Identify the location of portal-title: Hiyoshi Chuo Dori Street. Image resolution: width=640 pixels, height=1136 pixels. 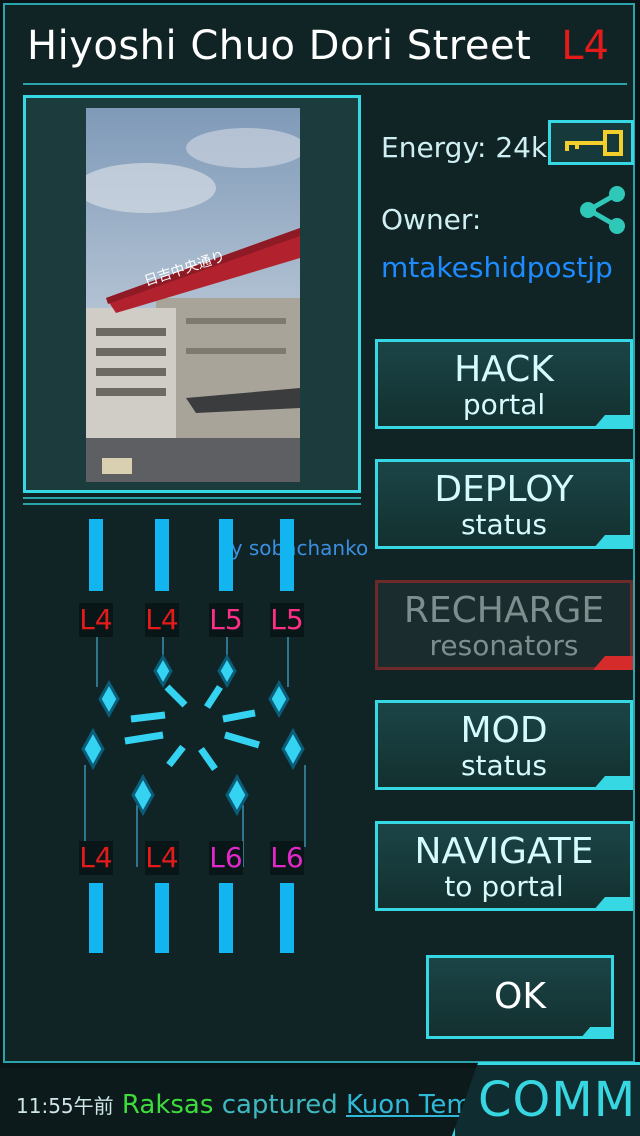
(279, 46).